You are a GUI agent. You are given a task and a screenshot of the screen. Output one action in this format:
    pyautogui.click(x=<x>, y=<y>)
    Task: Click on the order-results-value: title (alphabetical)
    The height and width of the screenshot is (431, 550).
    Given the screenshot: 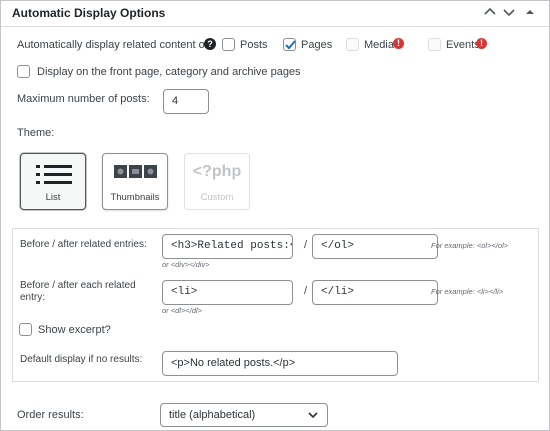 What is the action you would take?
    pyautogui.click(x=212, y=415)
    